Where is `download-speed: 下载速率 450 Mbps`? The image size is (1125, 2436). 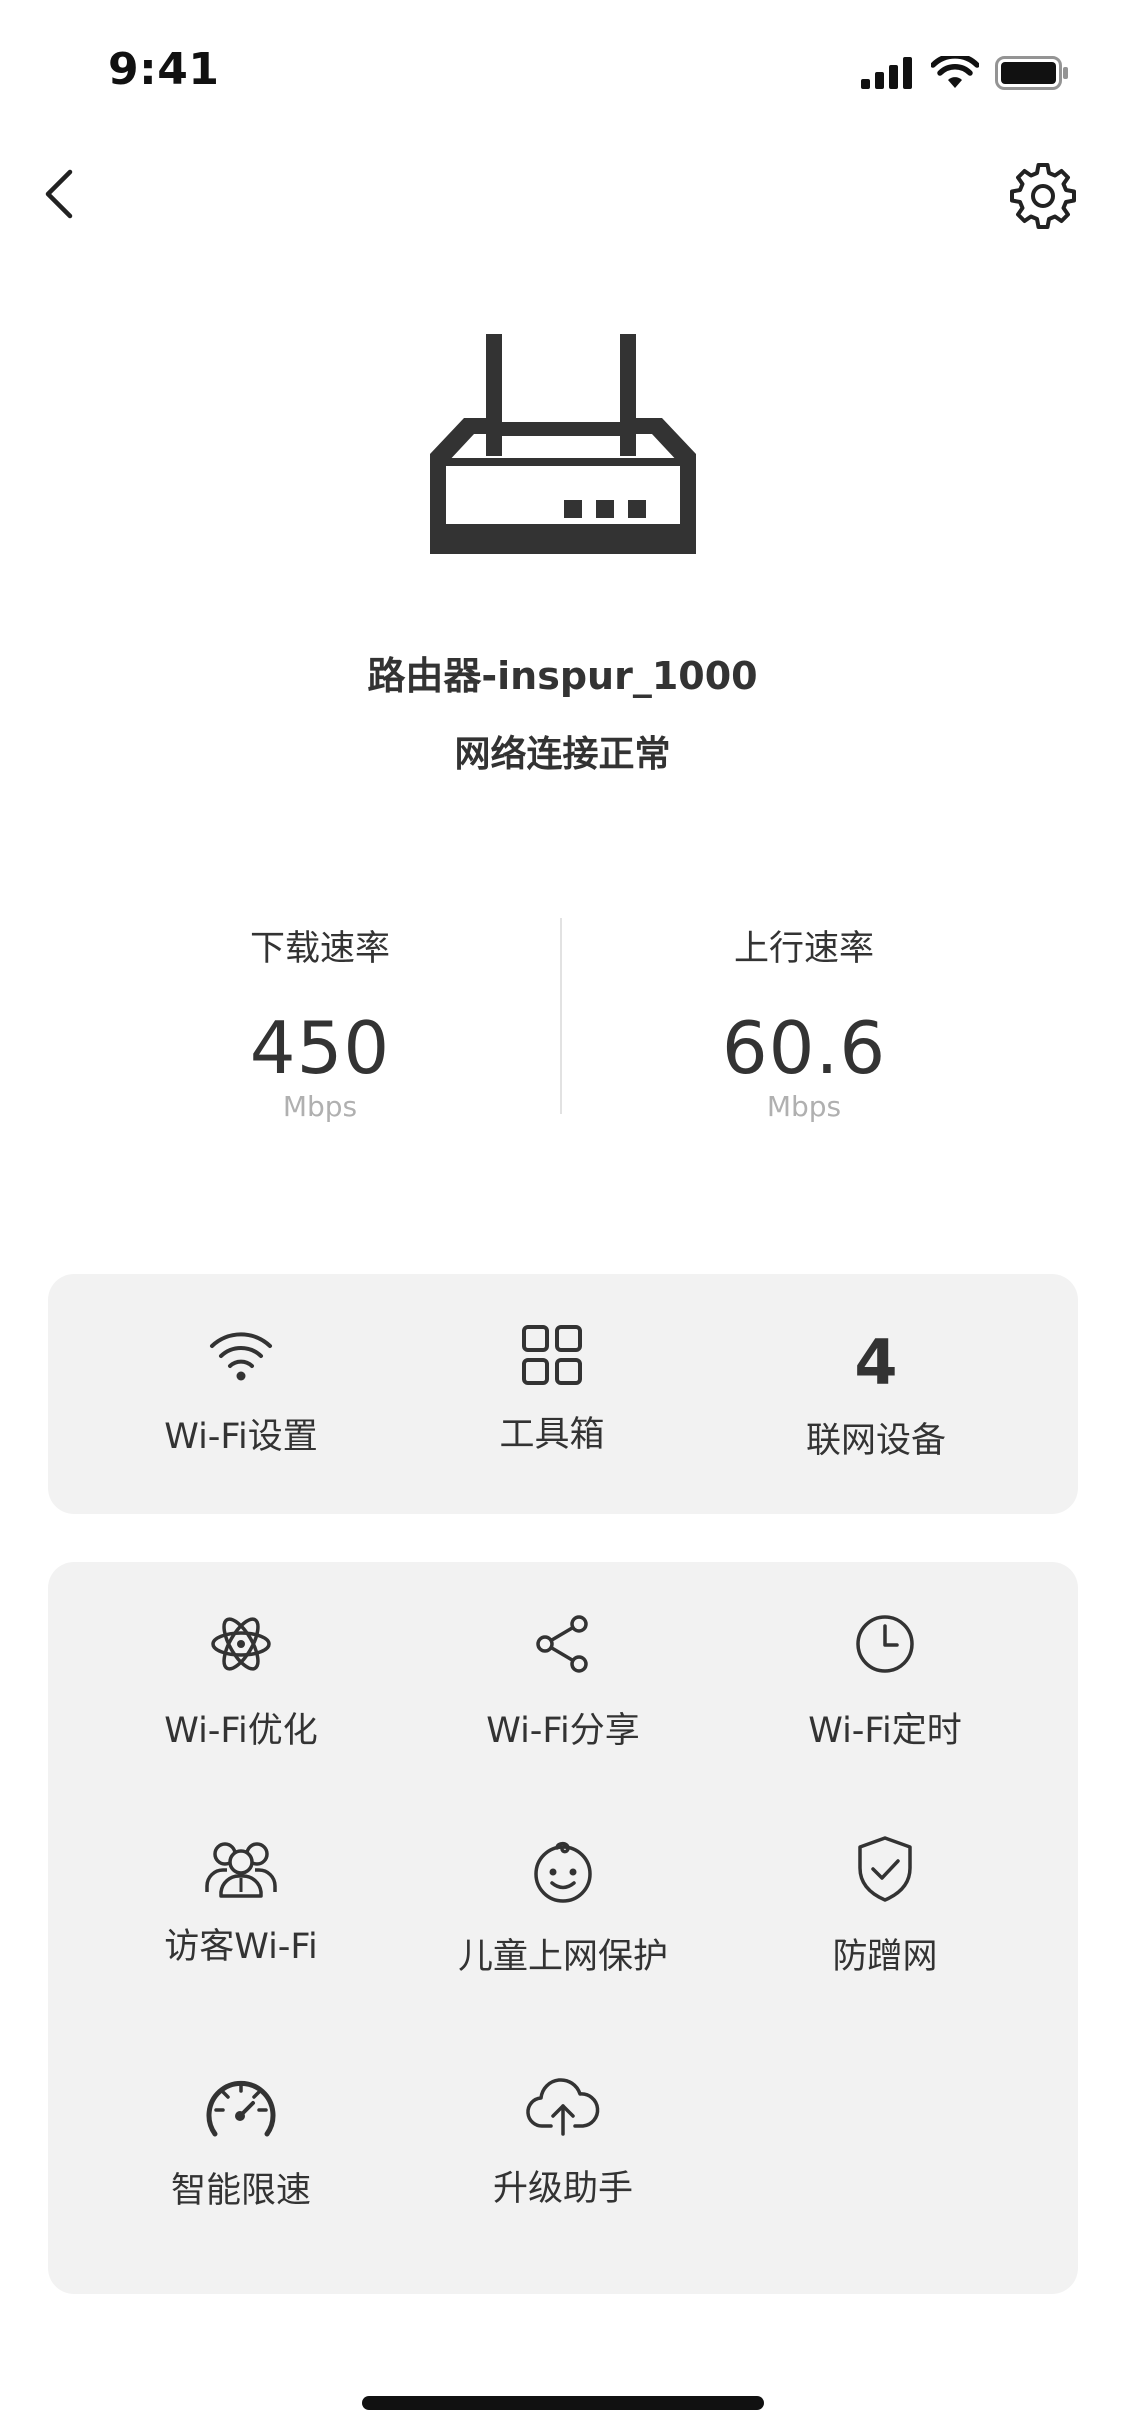 download-speed: 下载速率 450 Mbps is located at coordinates (320, 1021).